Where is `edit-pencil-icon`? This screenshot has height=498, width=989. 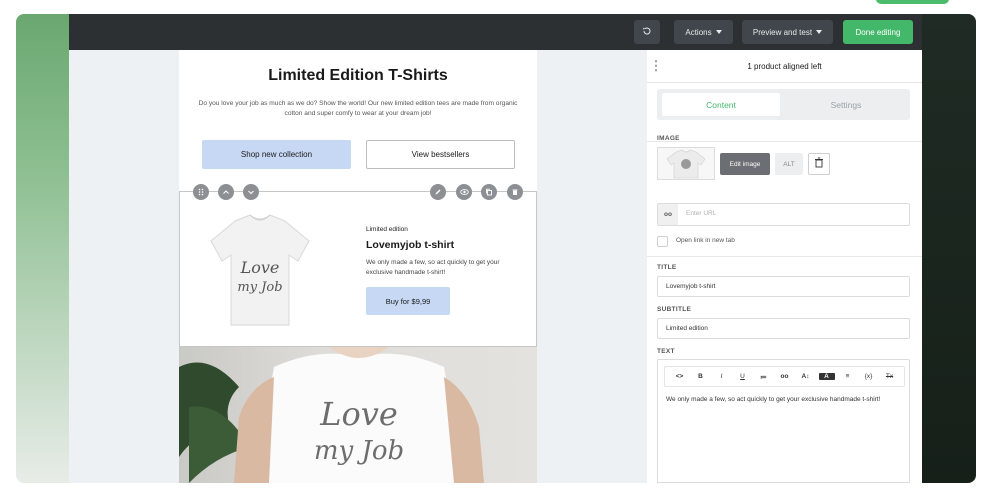
edit-pencil-icon is located at coordinates (438, 192).